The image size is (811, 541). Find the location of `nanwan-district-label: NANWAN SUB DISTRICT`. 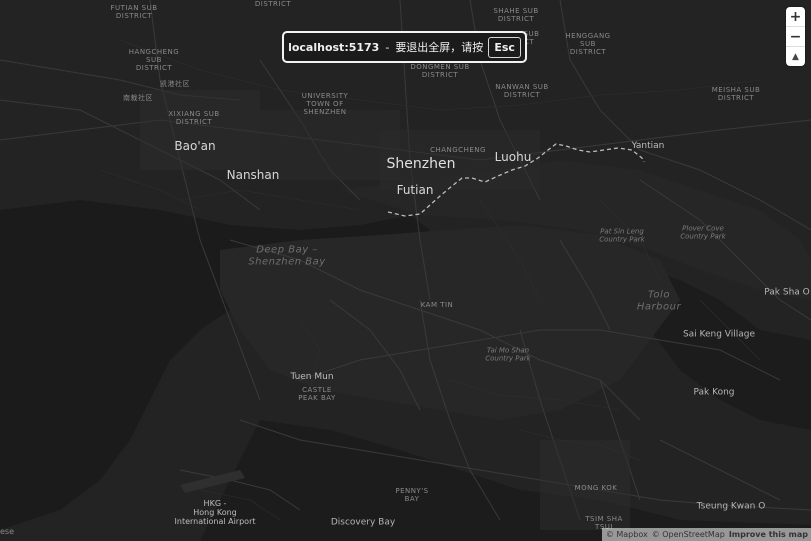

nanwan-district-label: NANWAN SUB DISTRICT is located at coordinates (522, 90).